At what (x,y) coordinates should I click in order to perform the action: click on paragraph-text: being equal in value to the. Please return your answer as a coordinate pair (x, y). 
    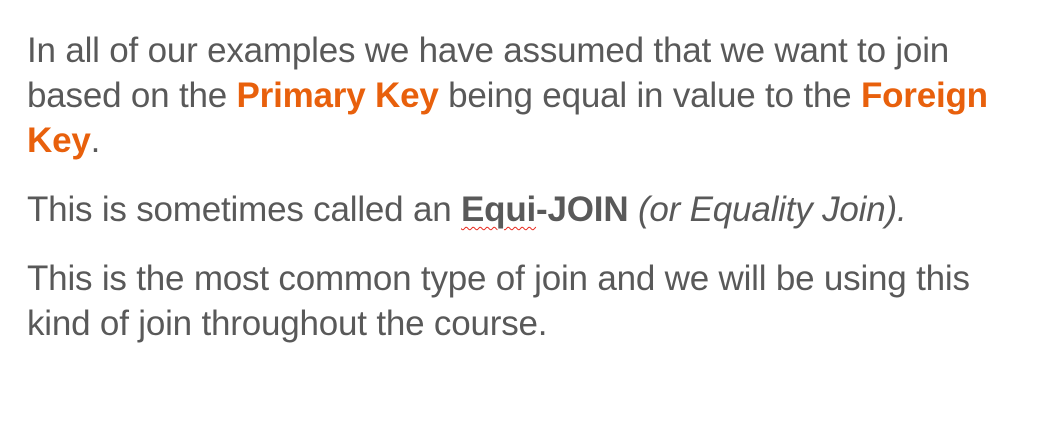
    Looking at the image, I should click on (649, 95).